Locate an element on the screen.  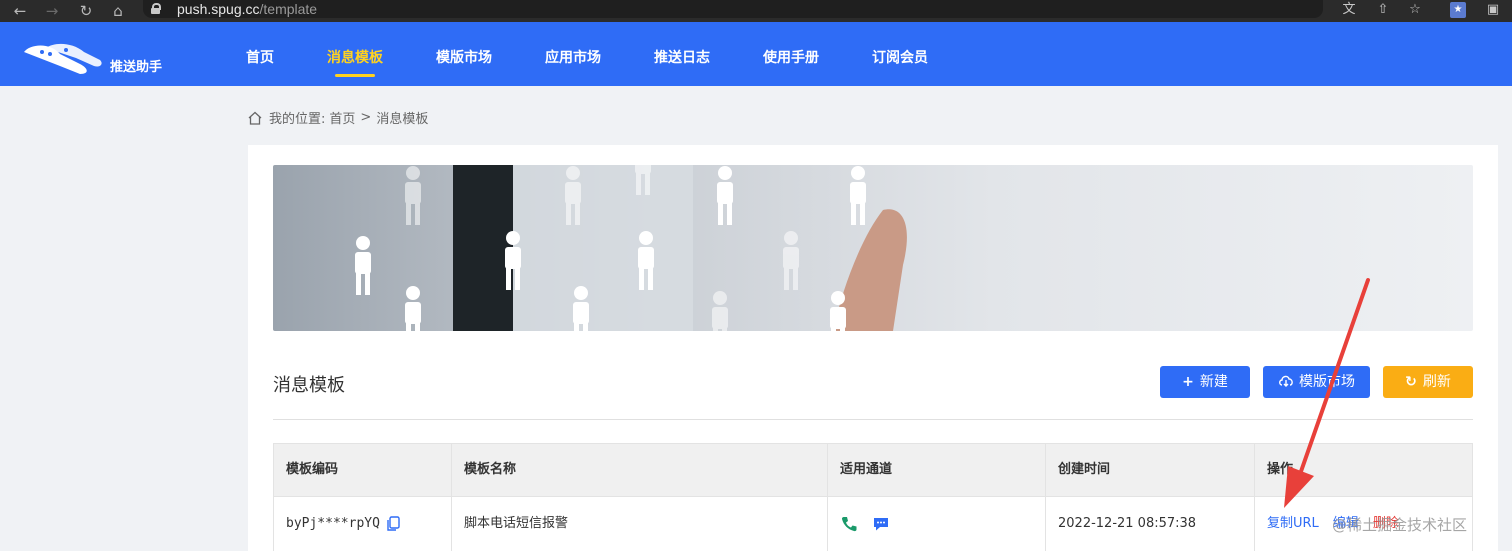
share-icon: ⇧ is located at coordinates (1383, 10).